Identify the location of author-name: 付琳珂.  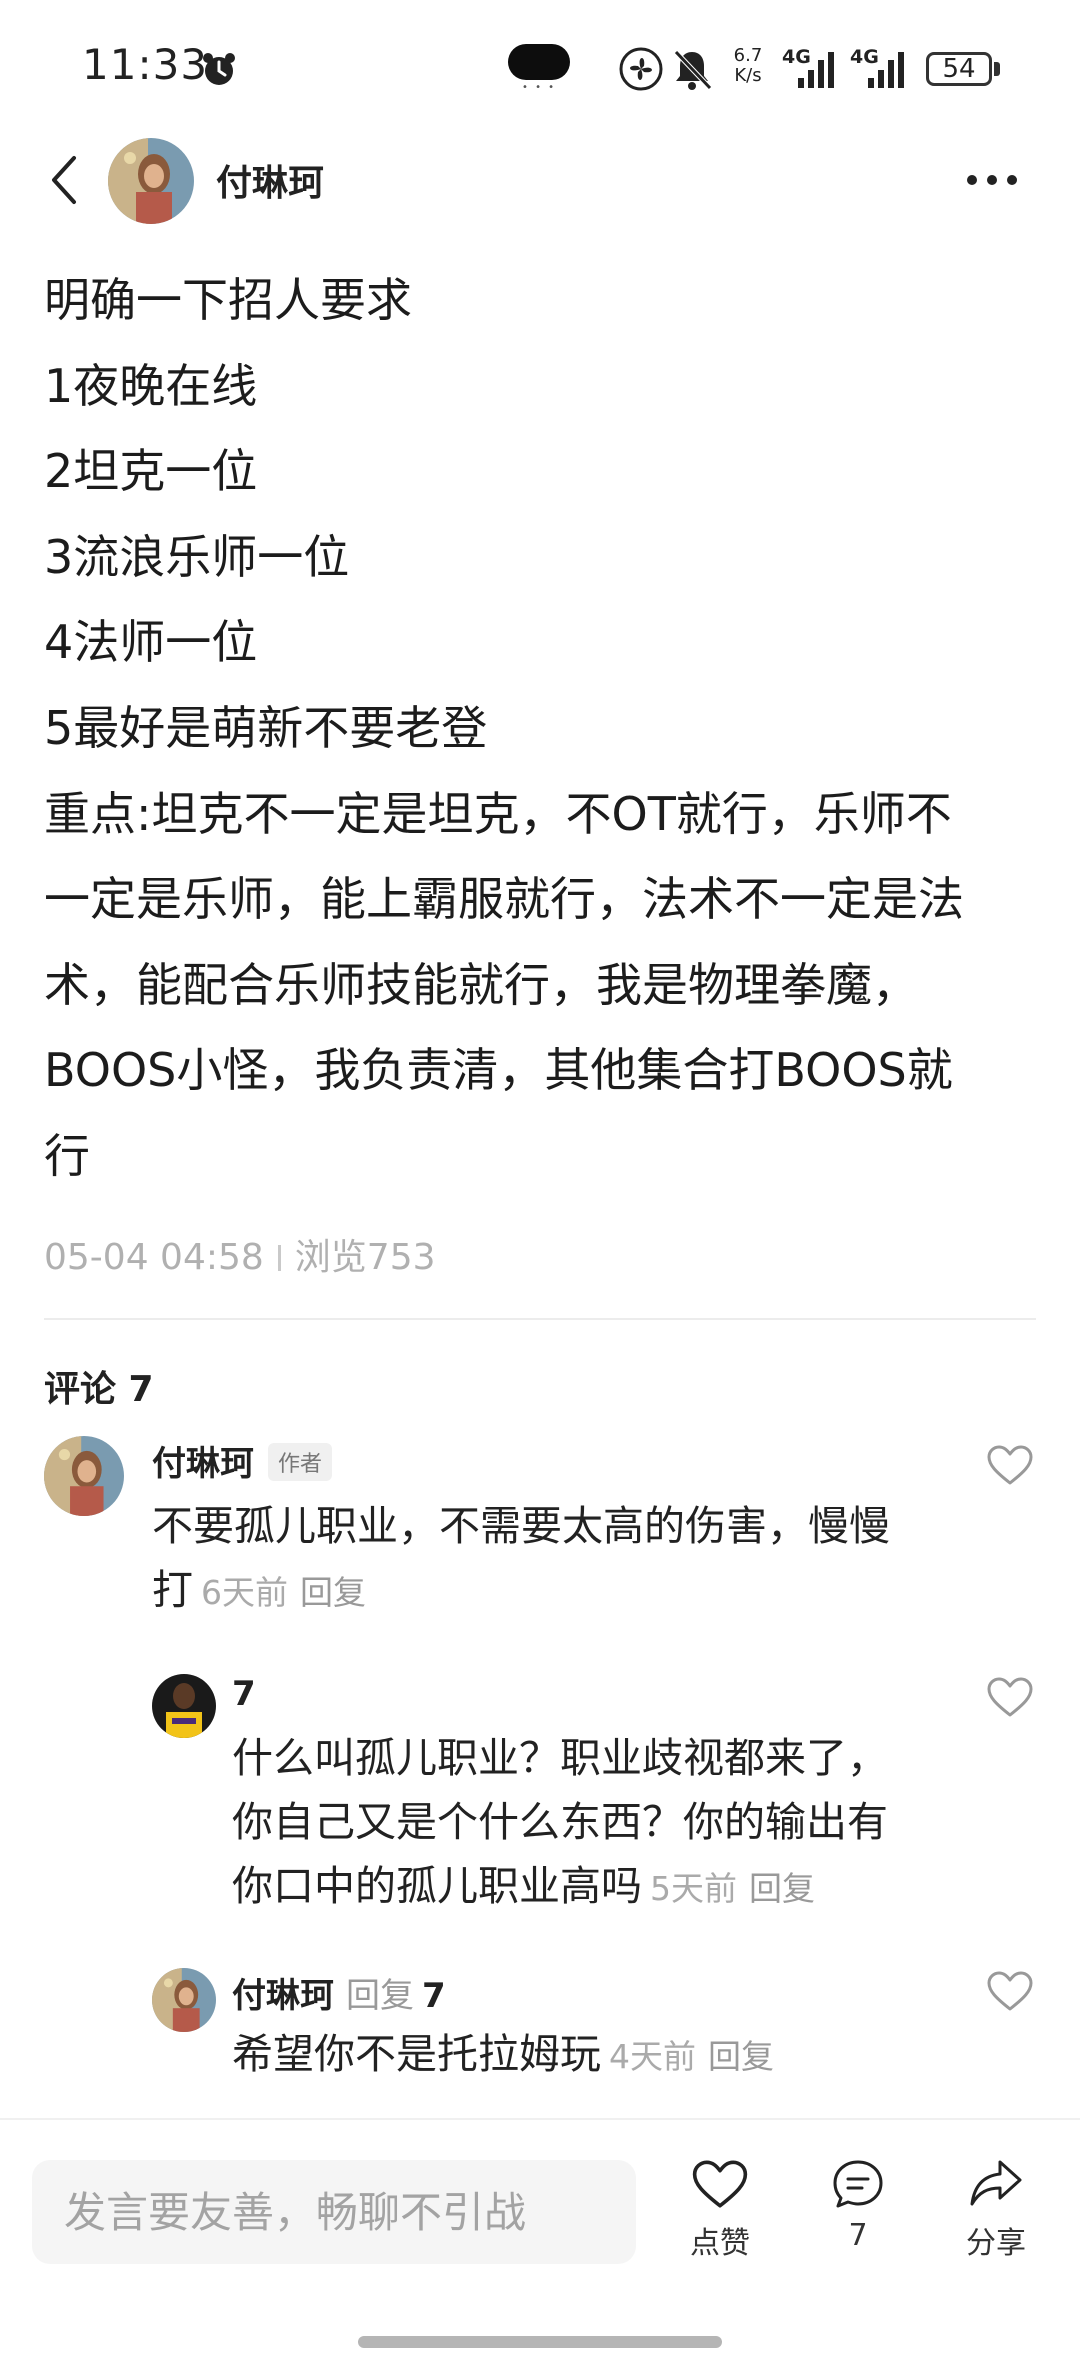
(270, 180).